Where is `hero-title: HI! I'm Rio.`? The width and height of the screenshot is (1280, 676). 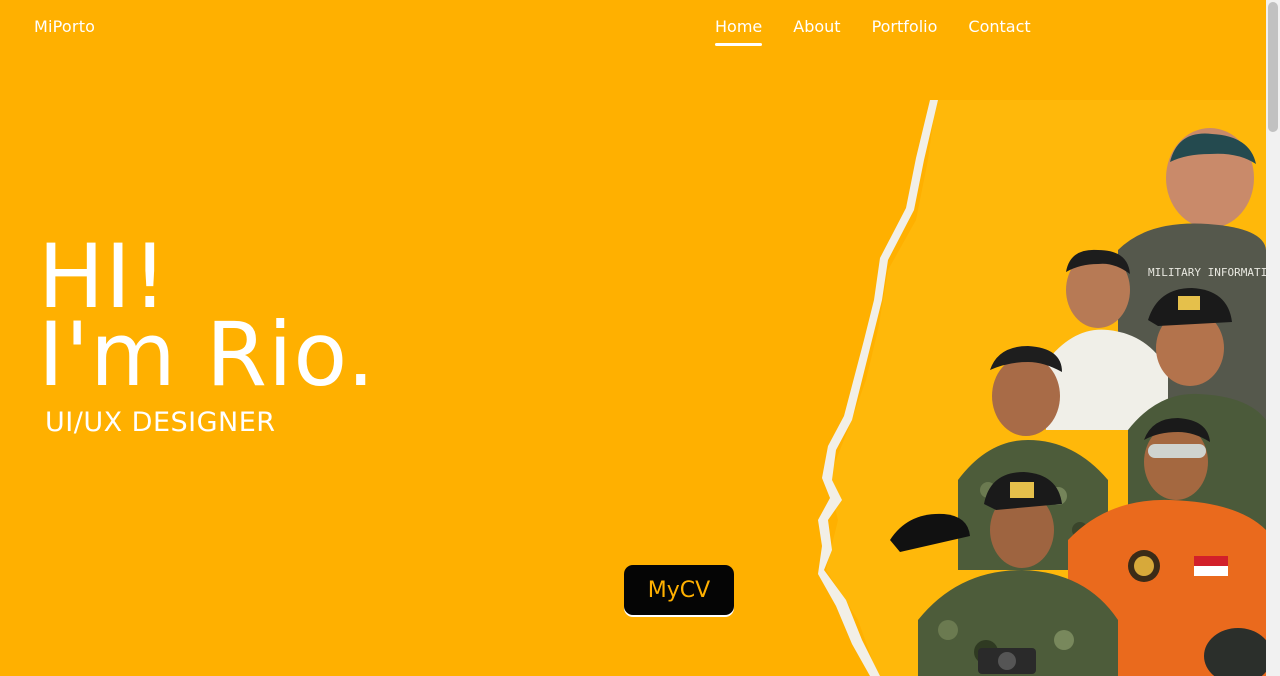
hero-title: HI! I'm Rio. is located at coordinates (207, 319).